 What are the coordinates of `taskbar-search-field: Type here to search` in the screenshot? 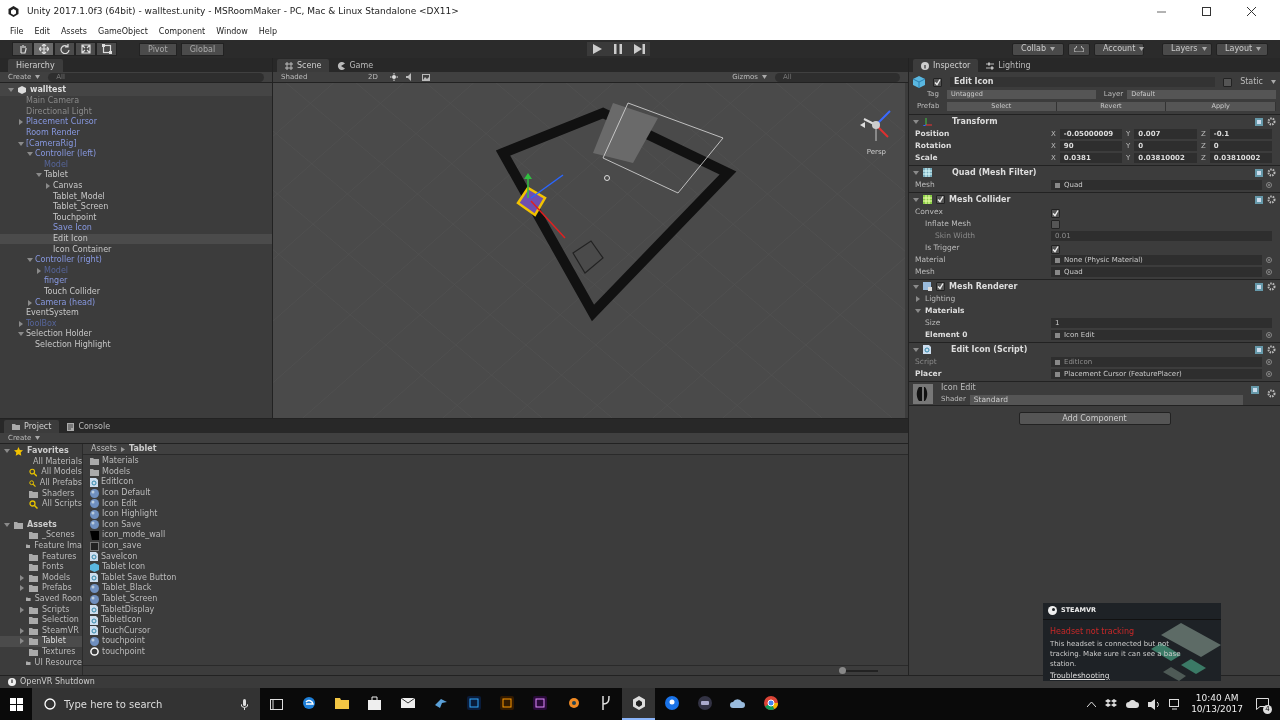 It's located at (146, 704).